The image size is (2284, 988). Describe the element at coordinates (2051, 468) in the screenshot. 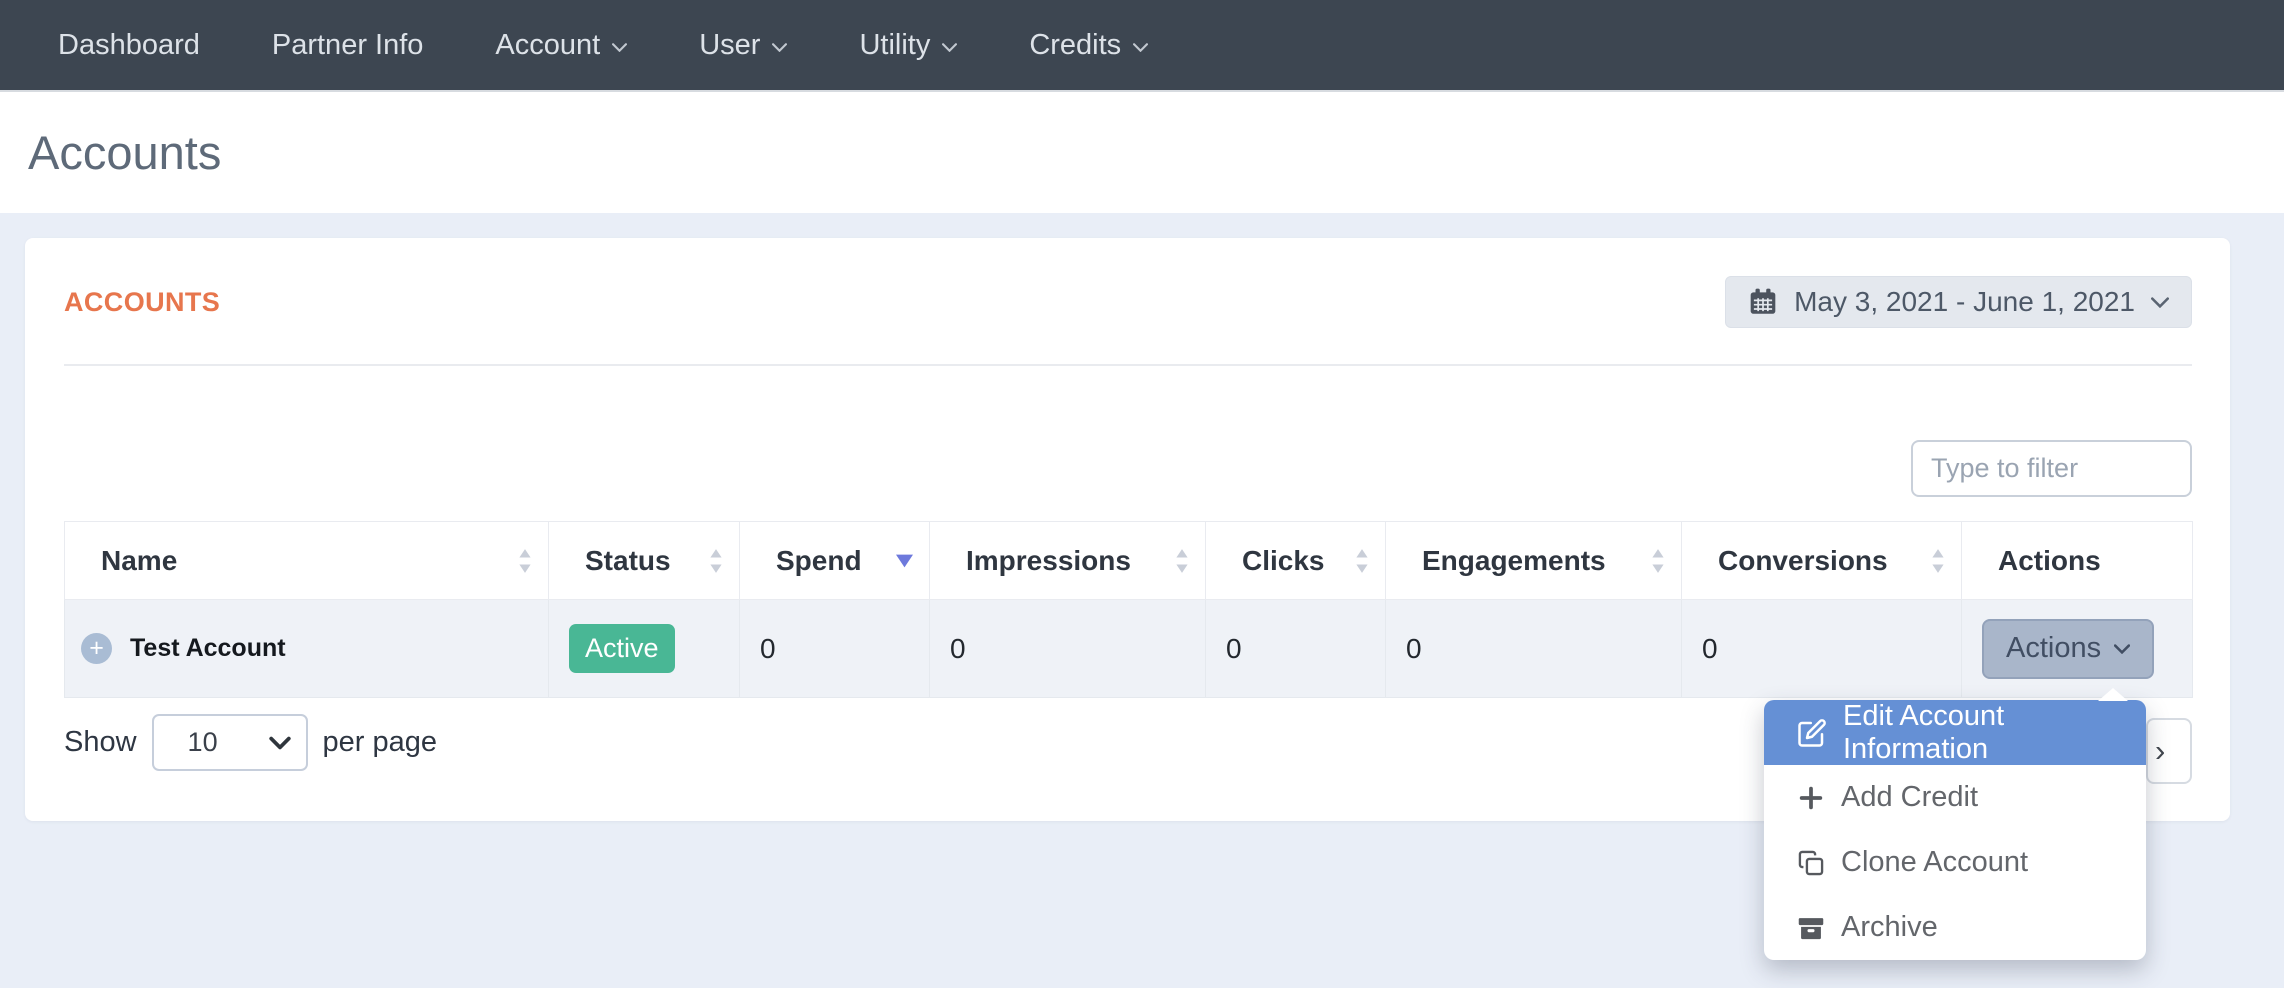

I see `filter-input` at that location.